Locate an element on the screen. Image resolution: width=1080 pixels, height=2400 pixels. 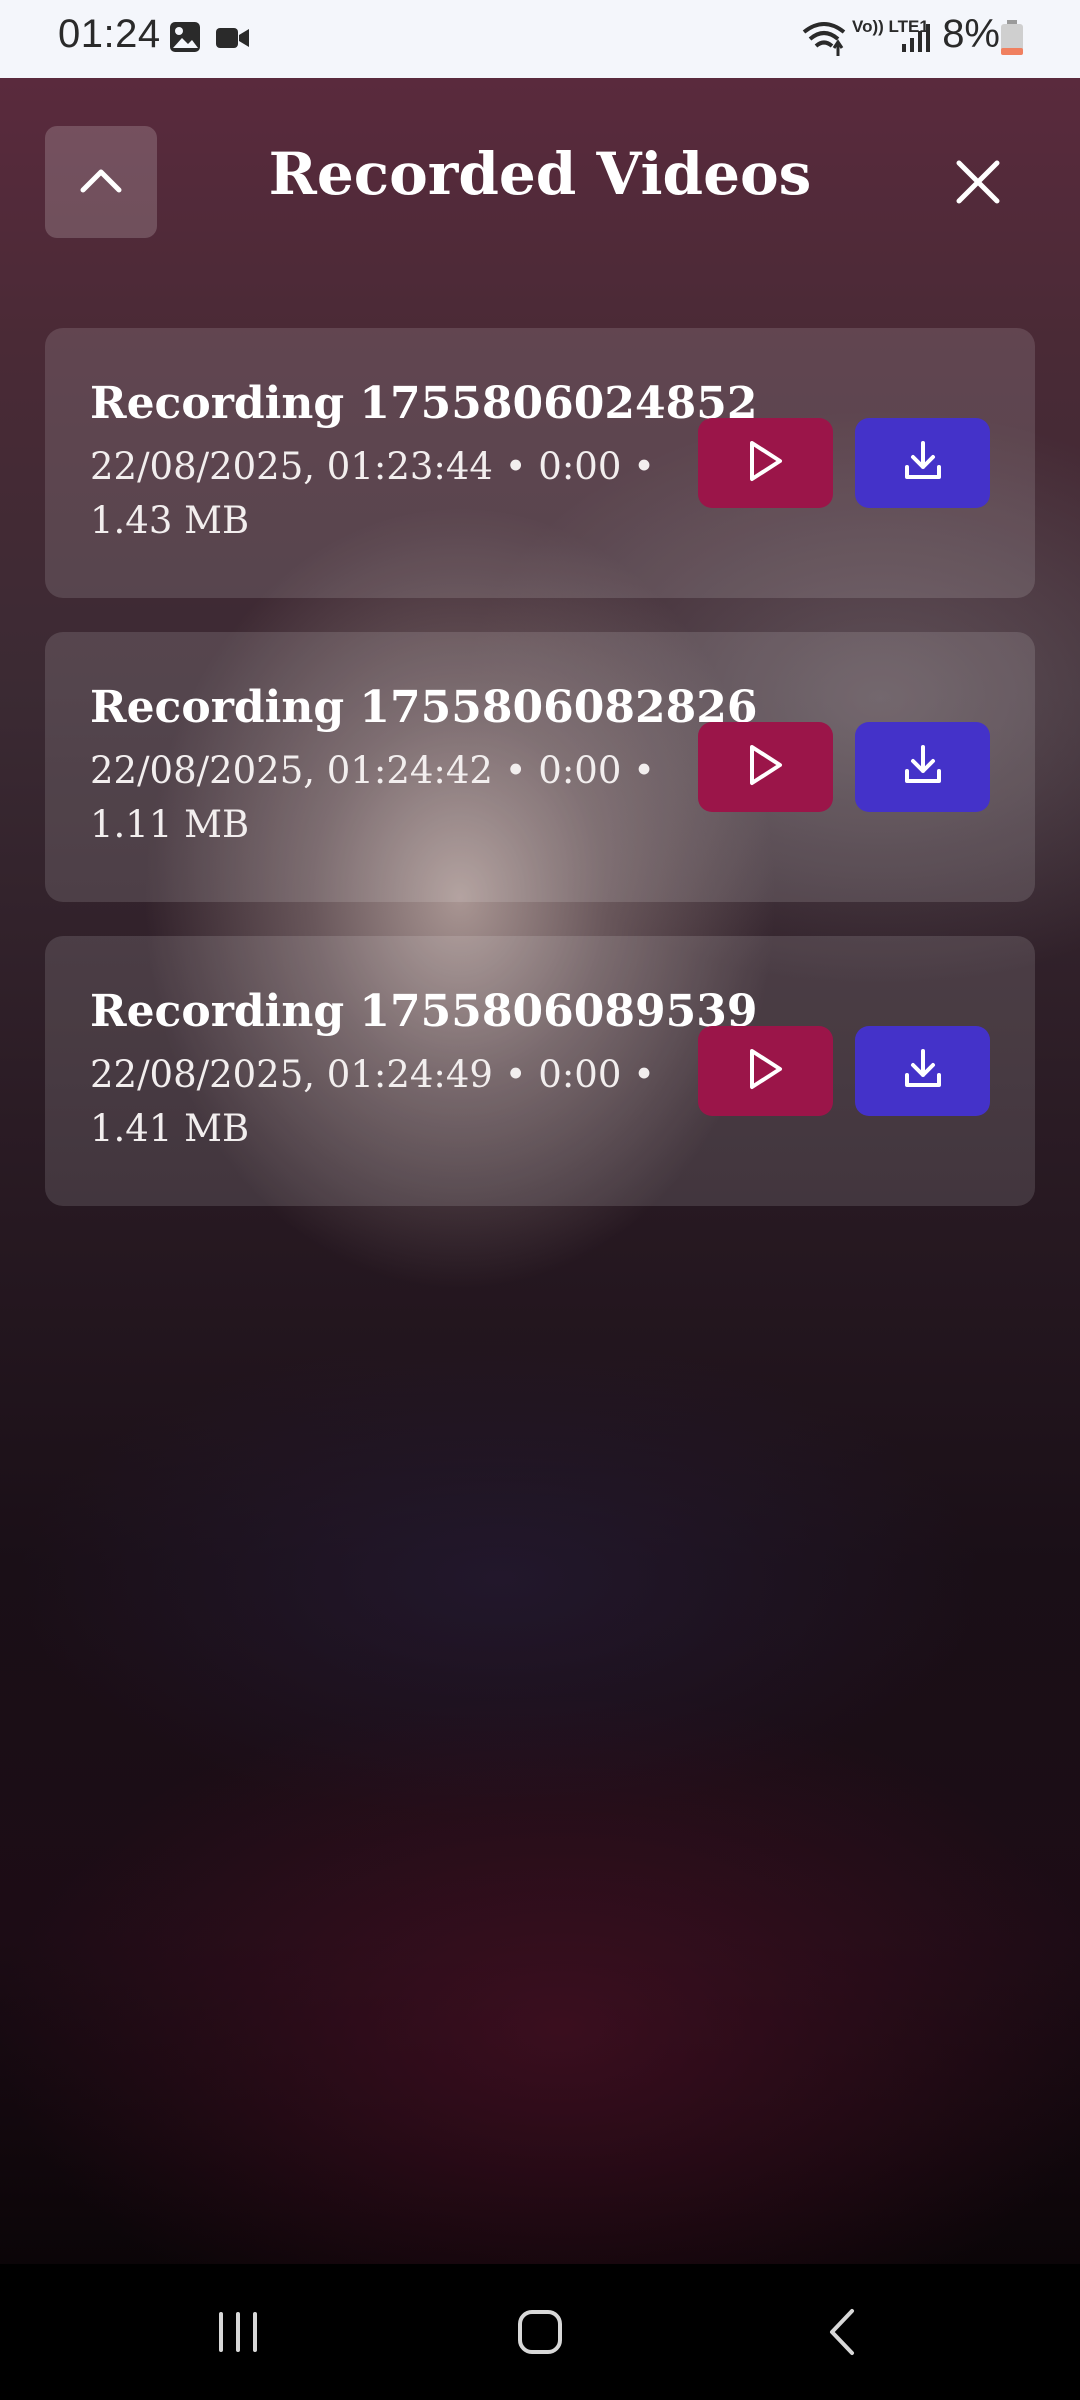
close-button is located at coordinates (978, 184).